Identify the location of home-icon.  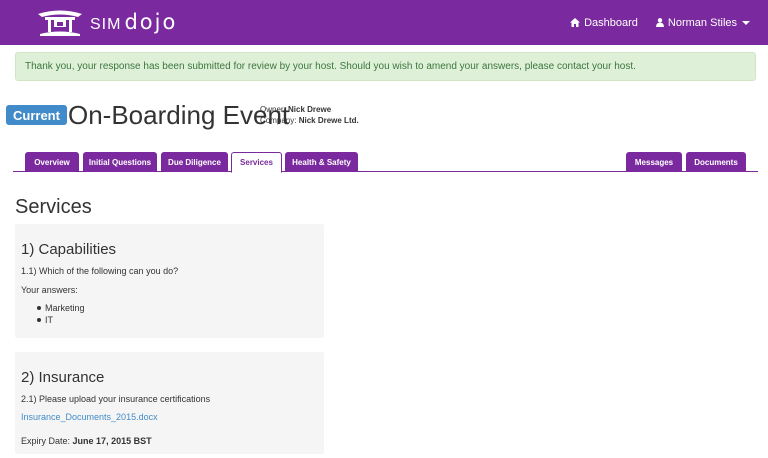
(575, 22).